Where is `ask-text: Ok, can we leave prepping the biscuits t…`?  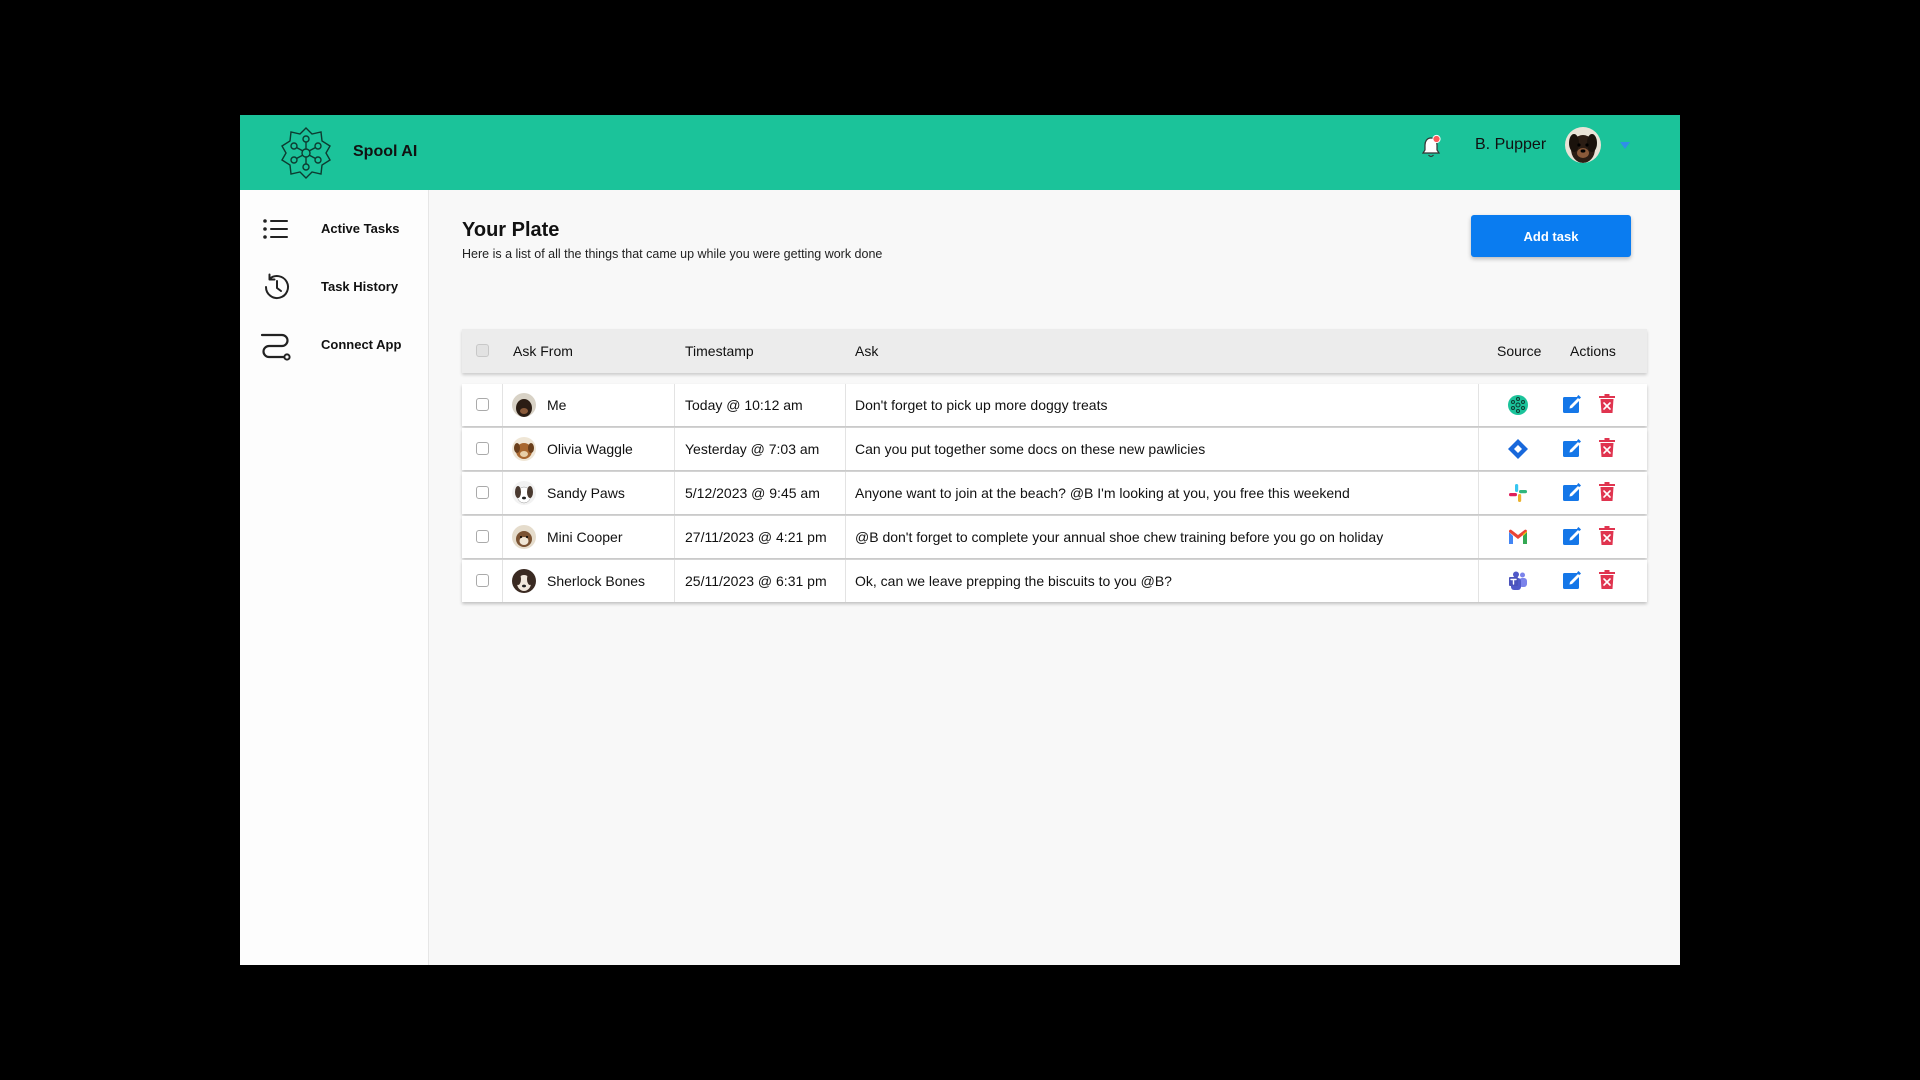
ask-text: Ok, can we leave prepping the biscuits t… is located at coordinates (1013, 581).